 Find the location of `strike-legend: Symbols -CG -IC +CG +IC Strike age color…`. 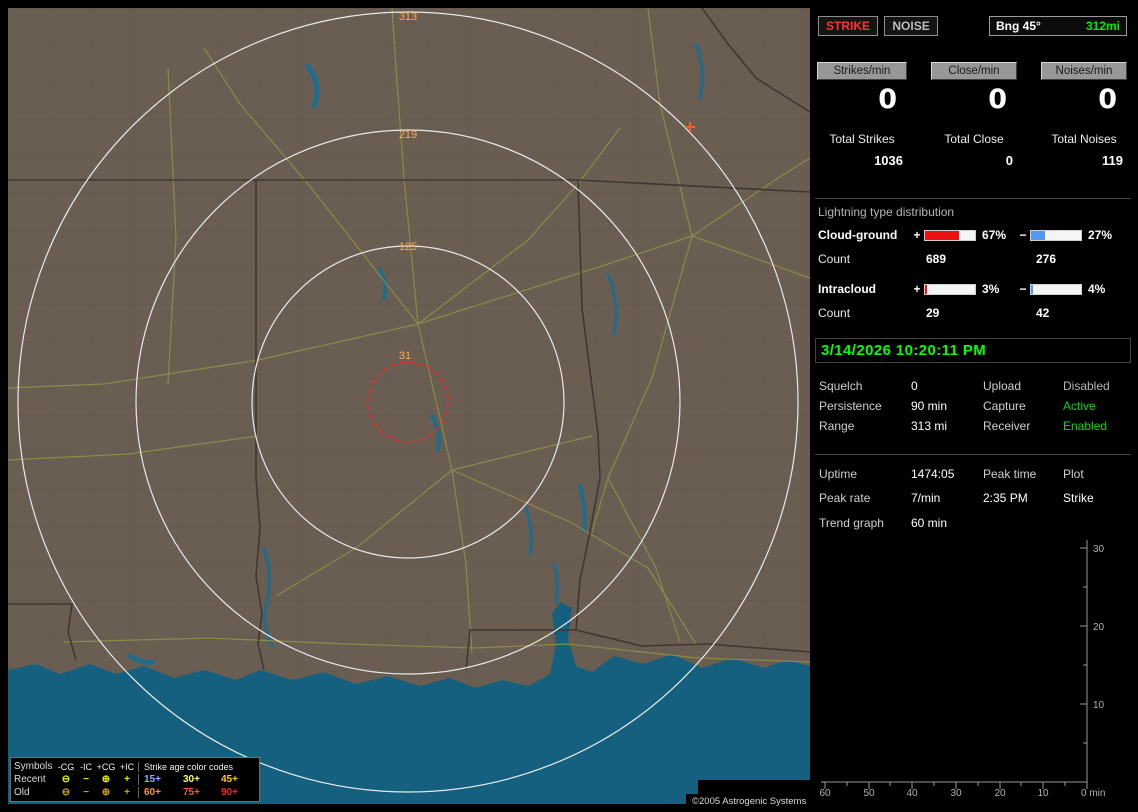

strike-legend: Symbols -CG -IC +CG +IC Strike age color… is located at coordinates (135, 779).